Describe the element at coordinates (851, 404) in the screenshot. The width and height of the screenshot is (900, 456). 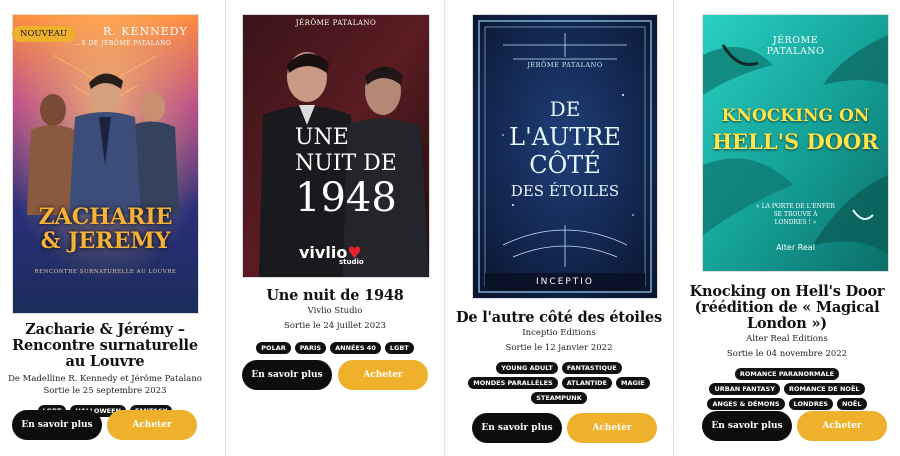
I see `tag: NOËL` at that location.